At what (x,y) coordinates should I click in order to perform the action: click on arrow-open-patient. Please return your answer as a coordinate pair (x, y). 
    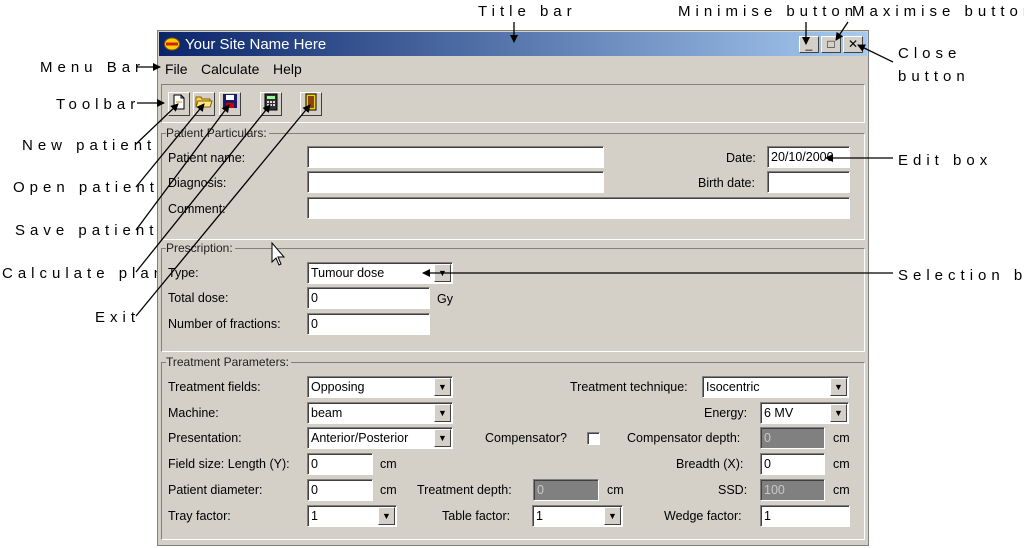
    Looking at the image, I should click on (170, 145).